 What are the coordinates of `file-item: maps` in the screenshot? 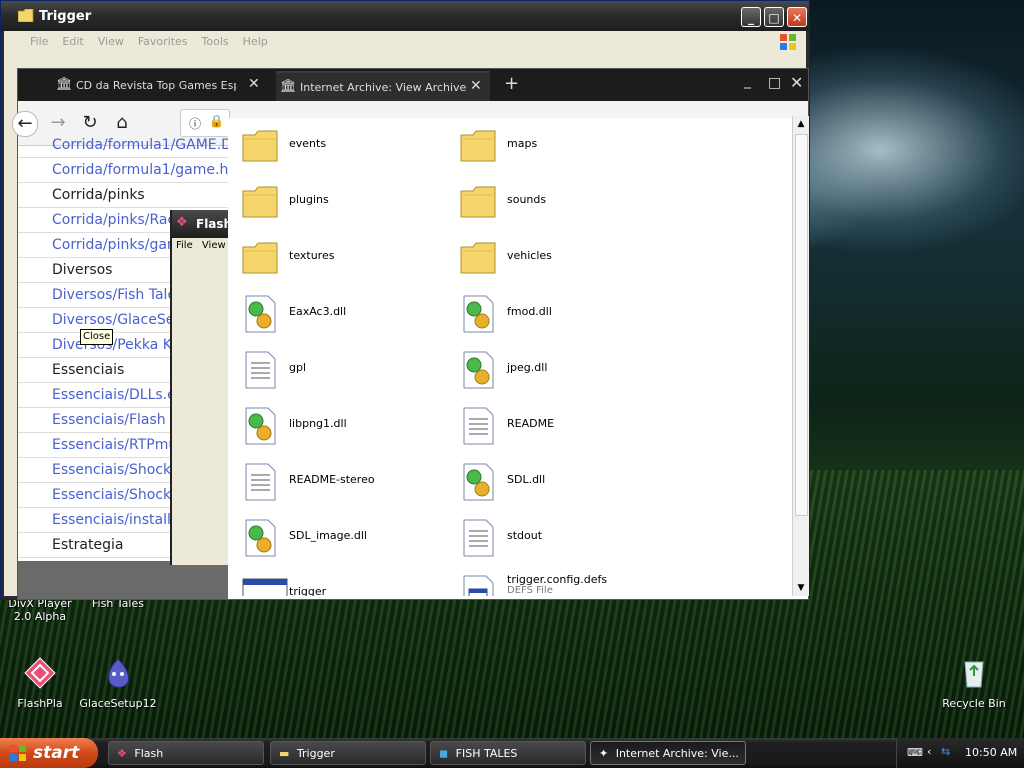 It's located at (557, 146).